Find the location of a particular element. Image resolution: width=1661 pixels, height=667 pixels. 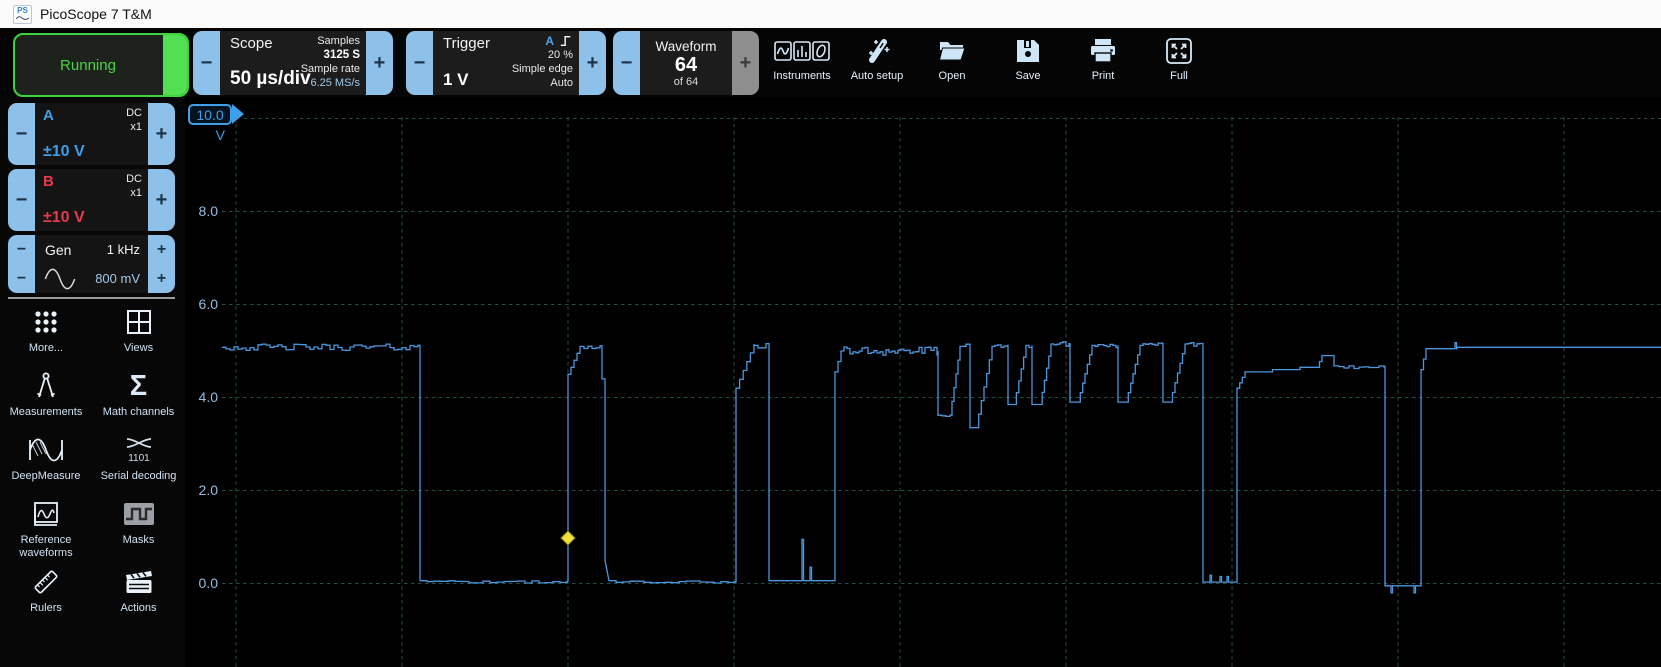

waveform-count: of 64 is located at coordinates (686, 81).